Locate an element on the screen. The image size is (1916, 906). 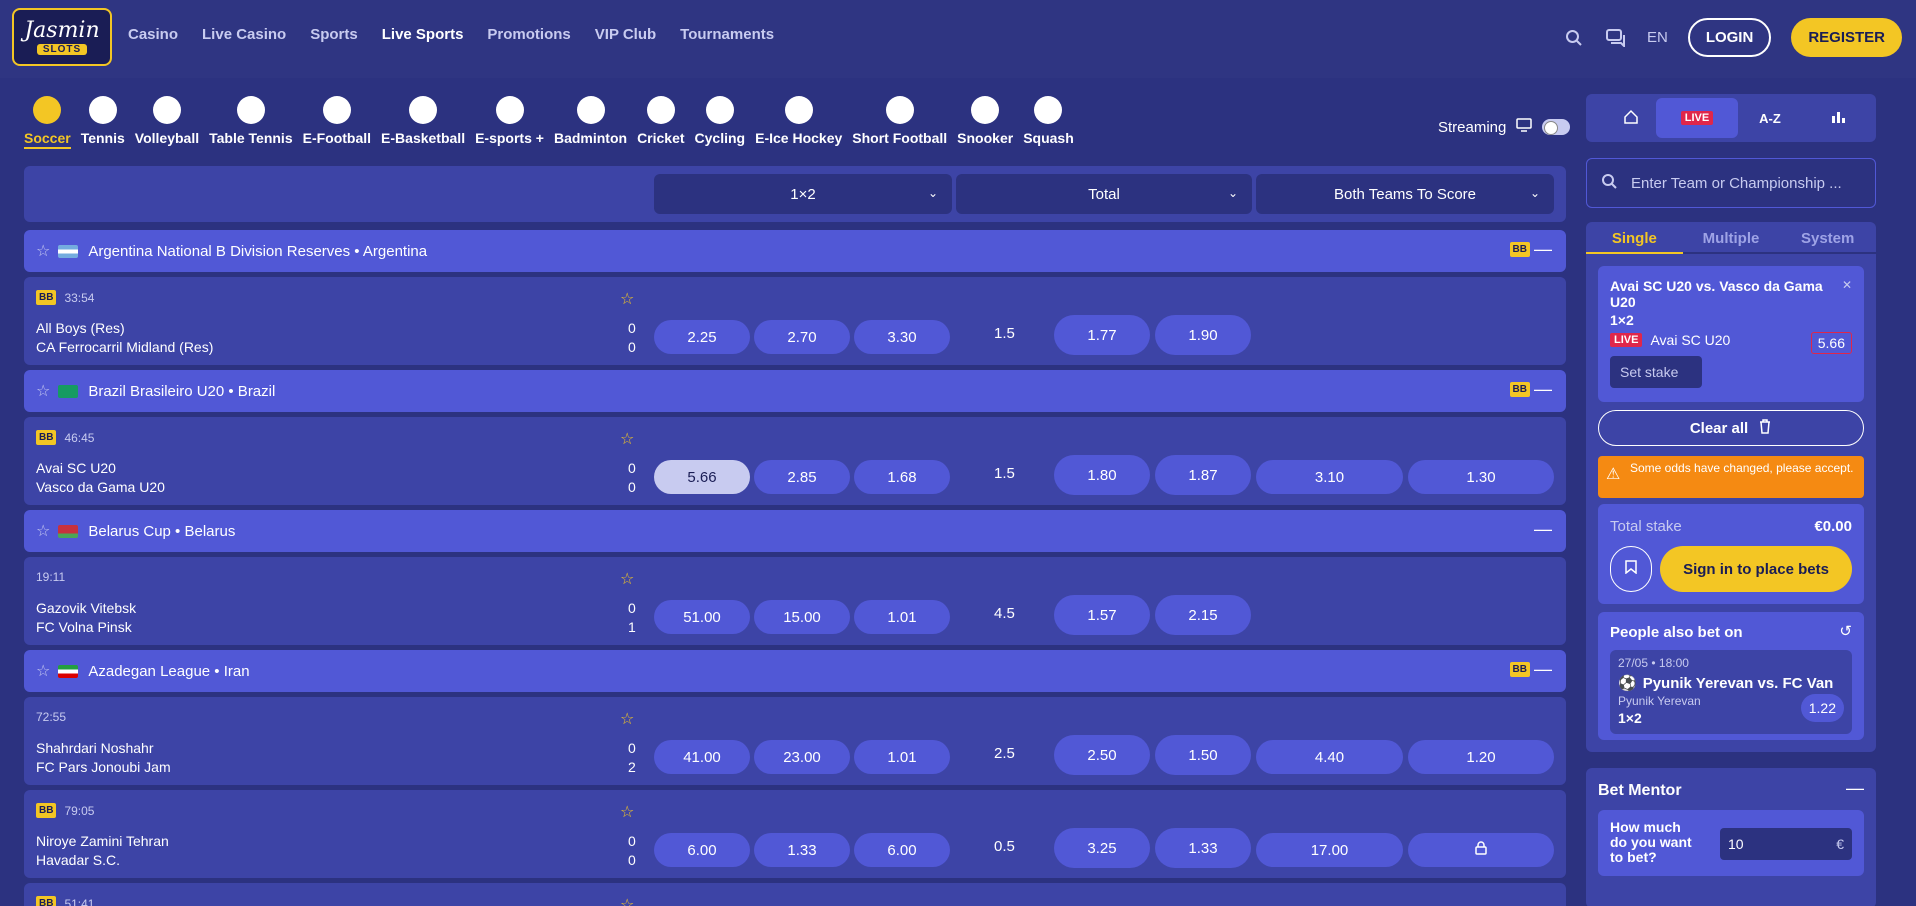
team-away: FC Volna Pinsk is located at coordinates (84, 627).